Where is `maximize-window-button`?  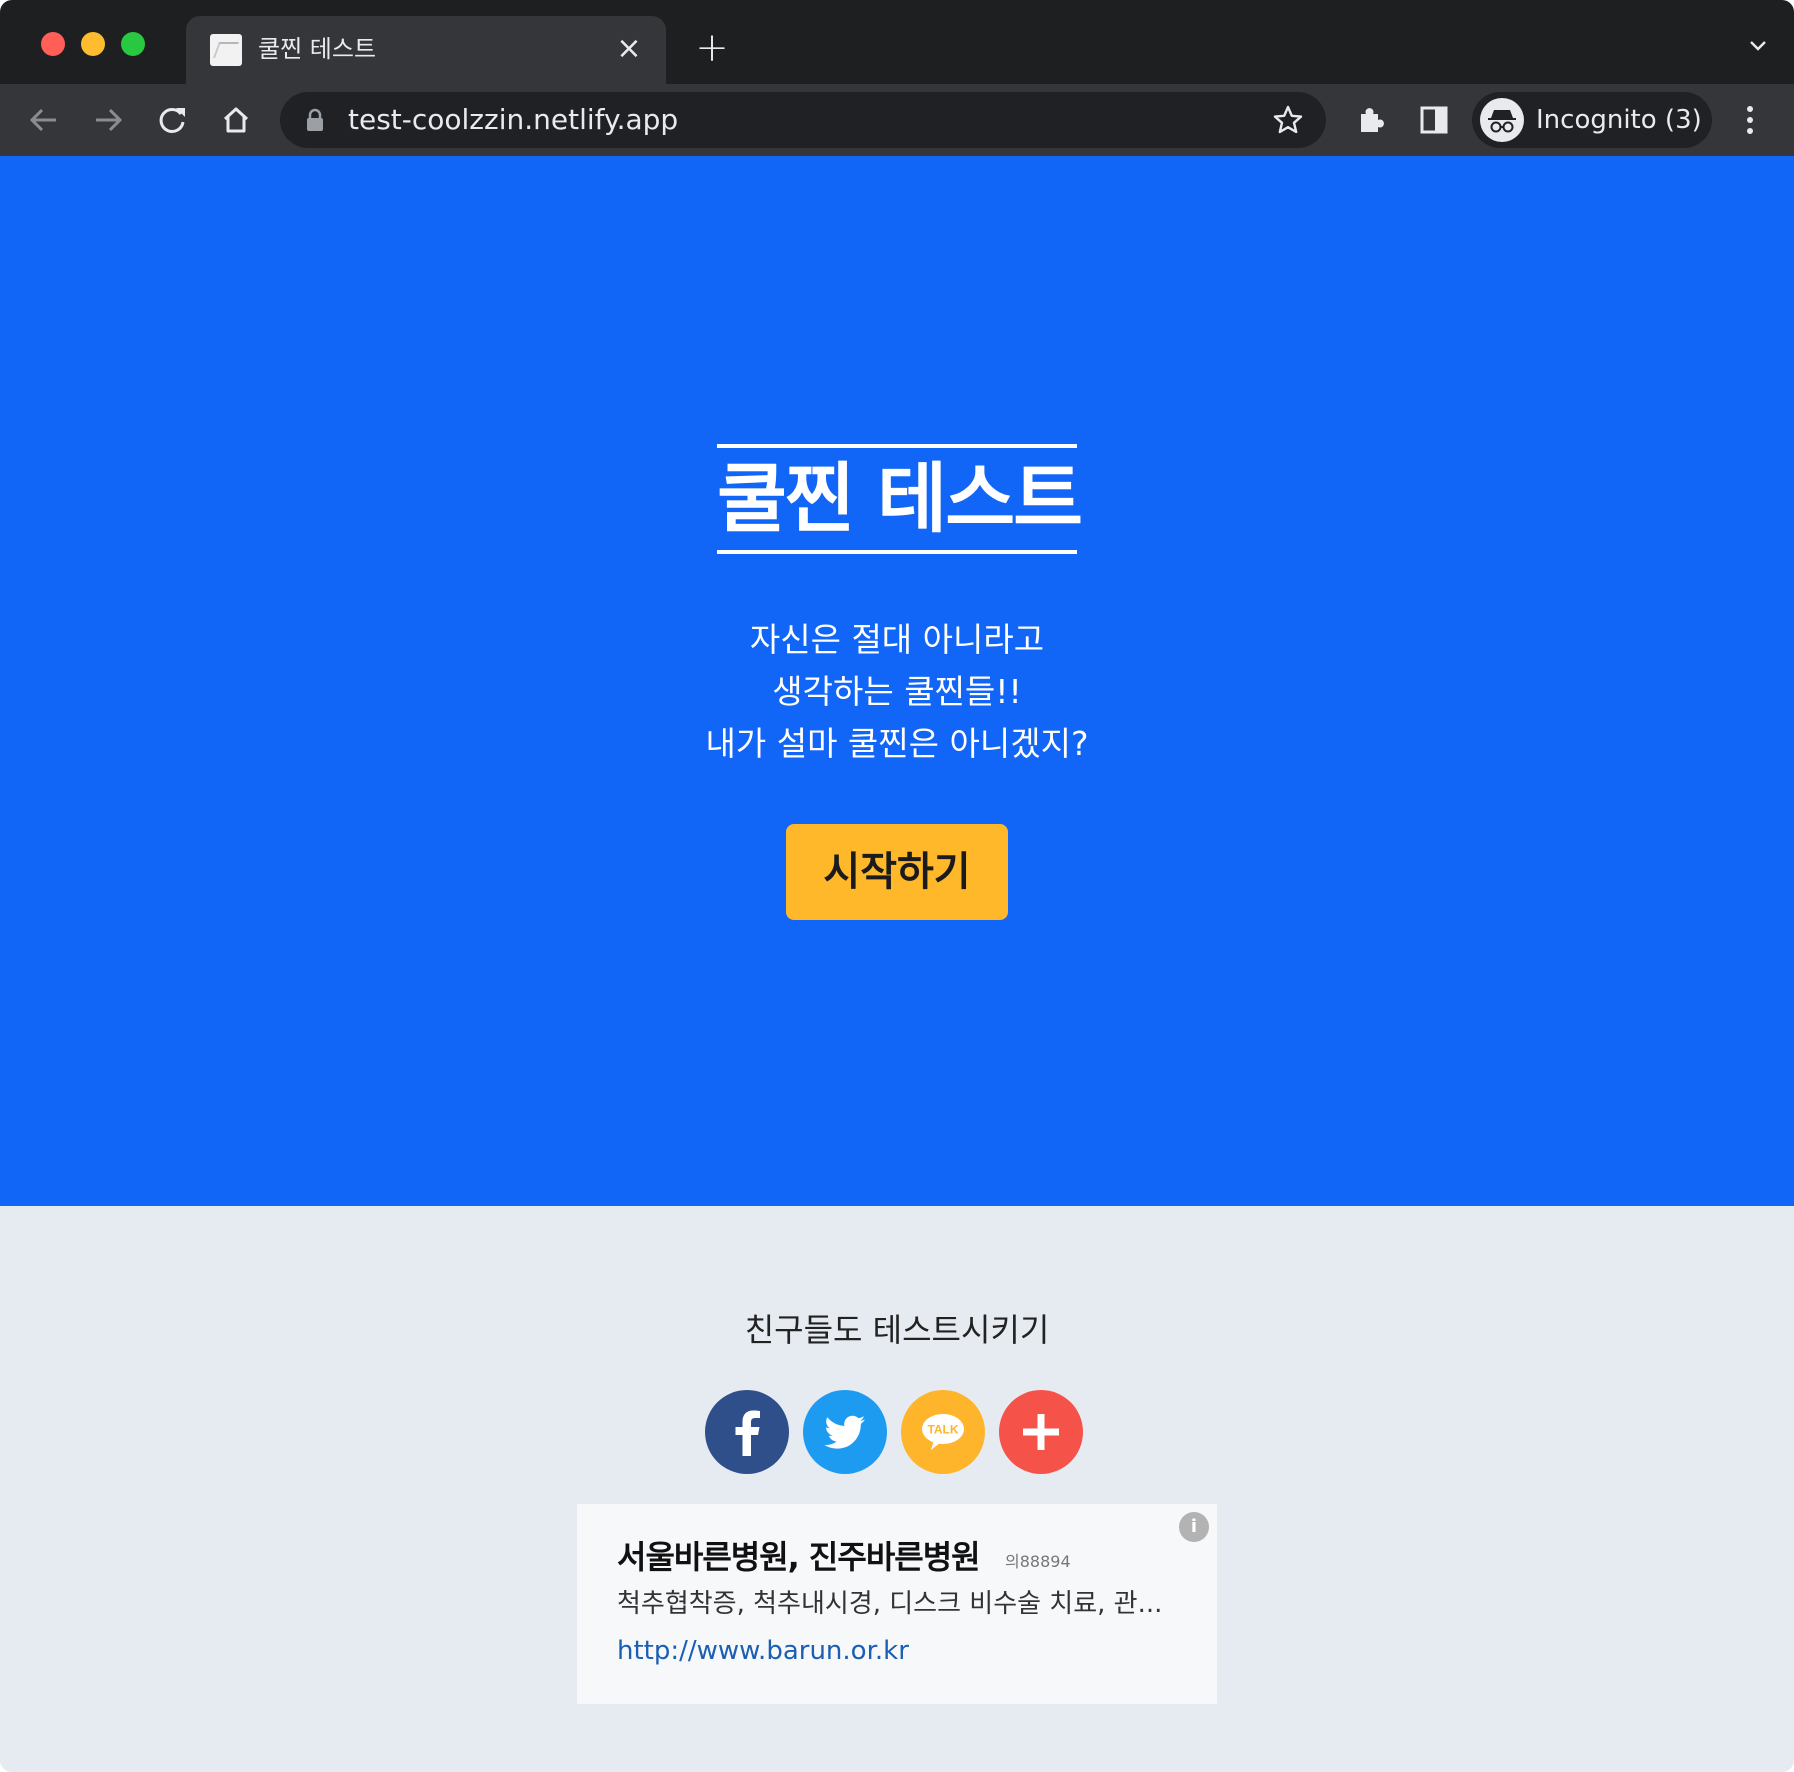
maximize-window-button is located at coordinates (133, 44).